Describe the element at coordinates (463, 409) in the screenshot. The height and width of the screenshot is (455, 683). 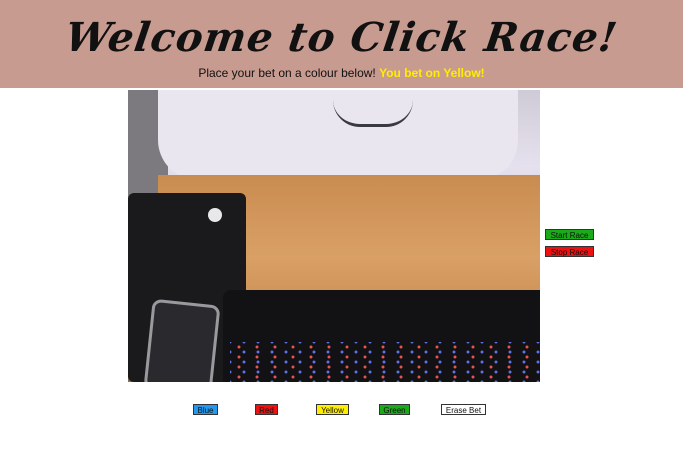
I see `erase-bet-button: Erase Bet` at that location.